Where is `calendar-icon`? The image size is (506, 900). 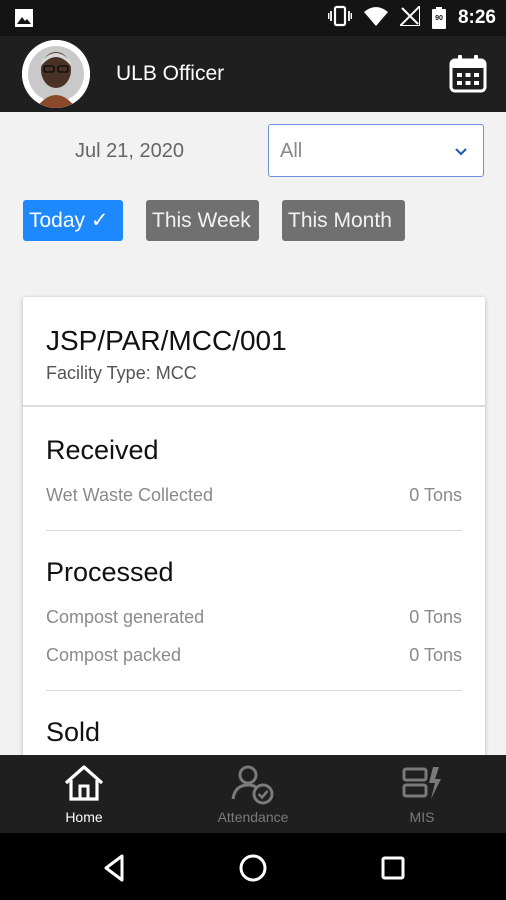 calendar-icon is located at coordinates (468, 74).